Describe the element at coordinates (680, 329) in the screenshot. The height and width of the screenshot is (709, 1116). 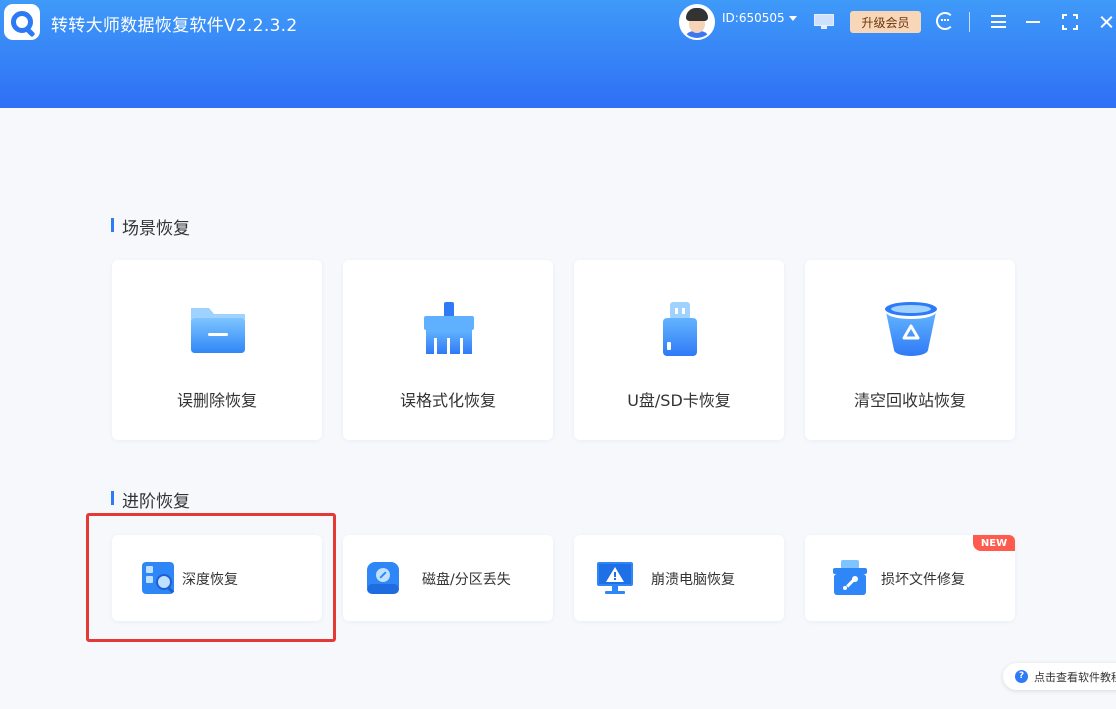
I see `usb-drive-icon` at that location.